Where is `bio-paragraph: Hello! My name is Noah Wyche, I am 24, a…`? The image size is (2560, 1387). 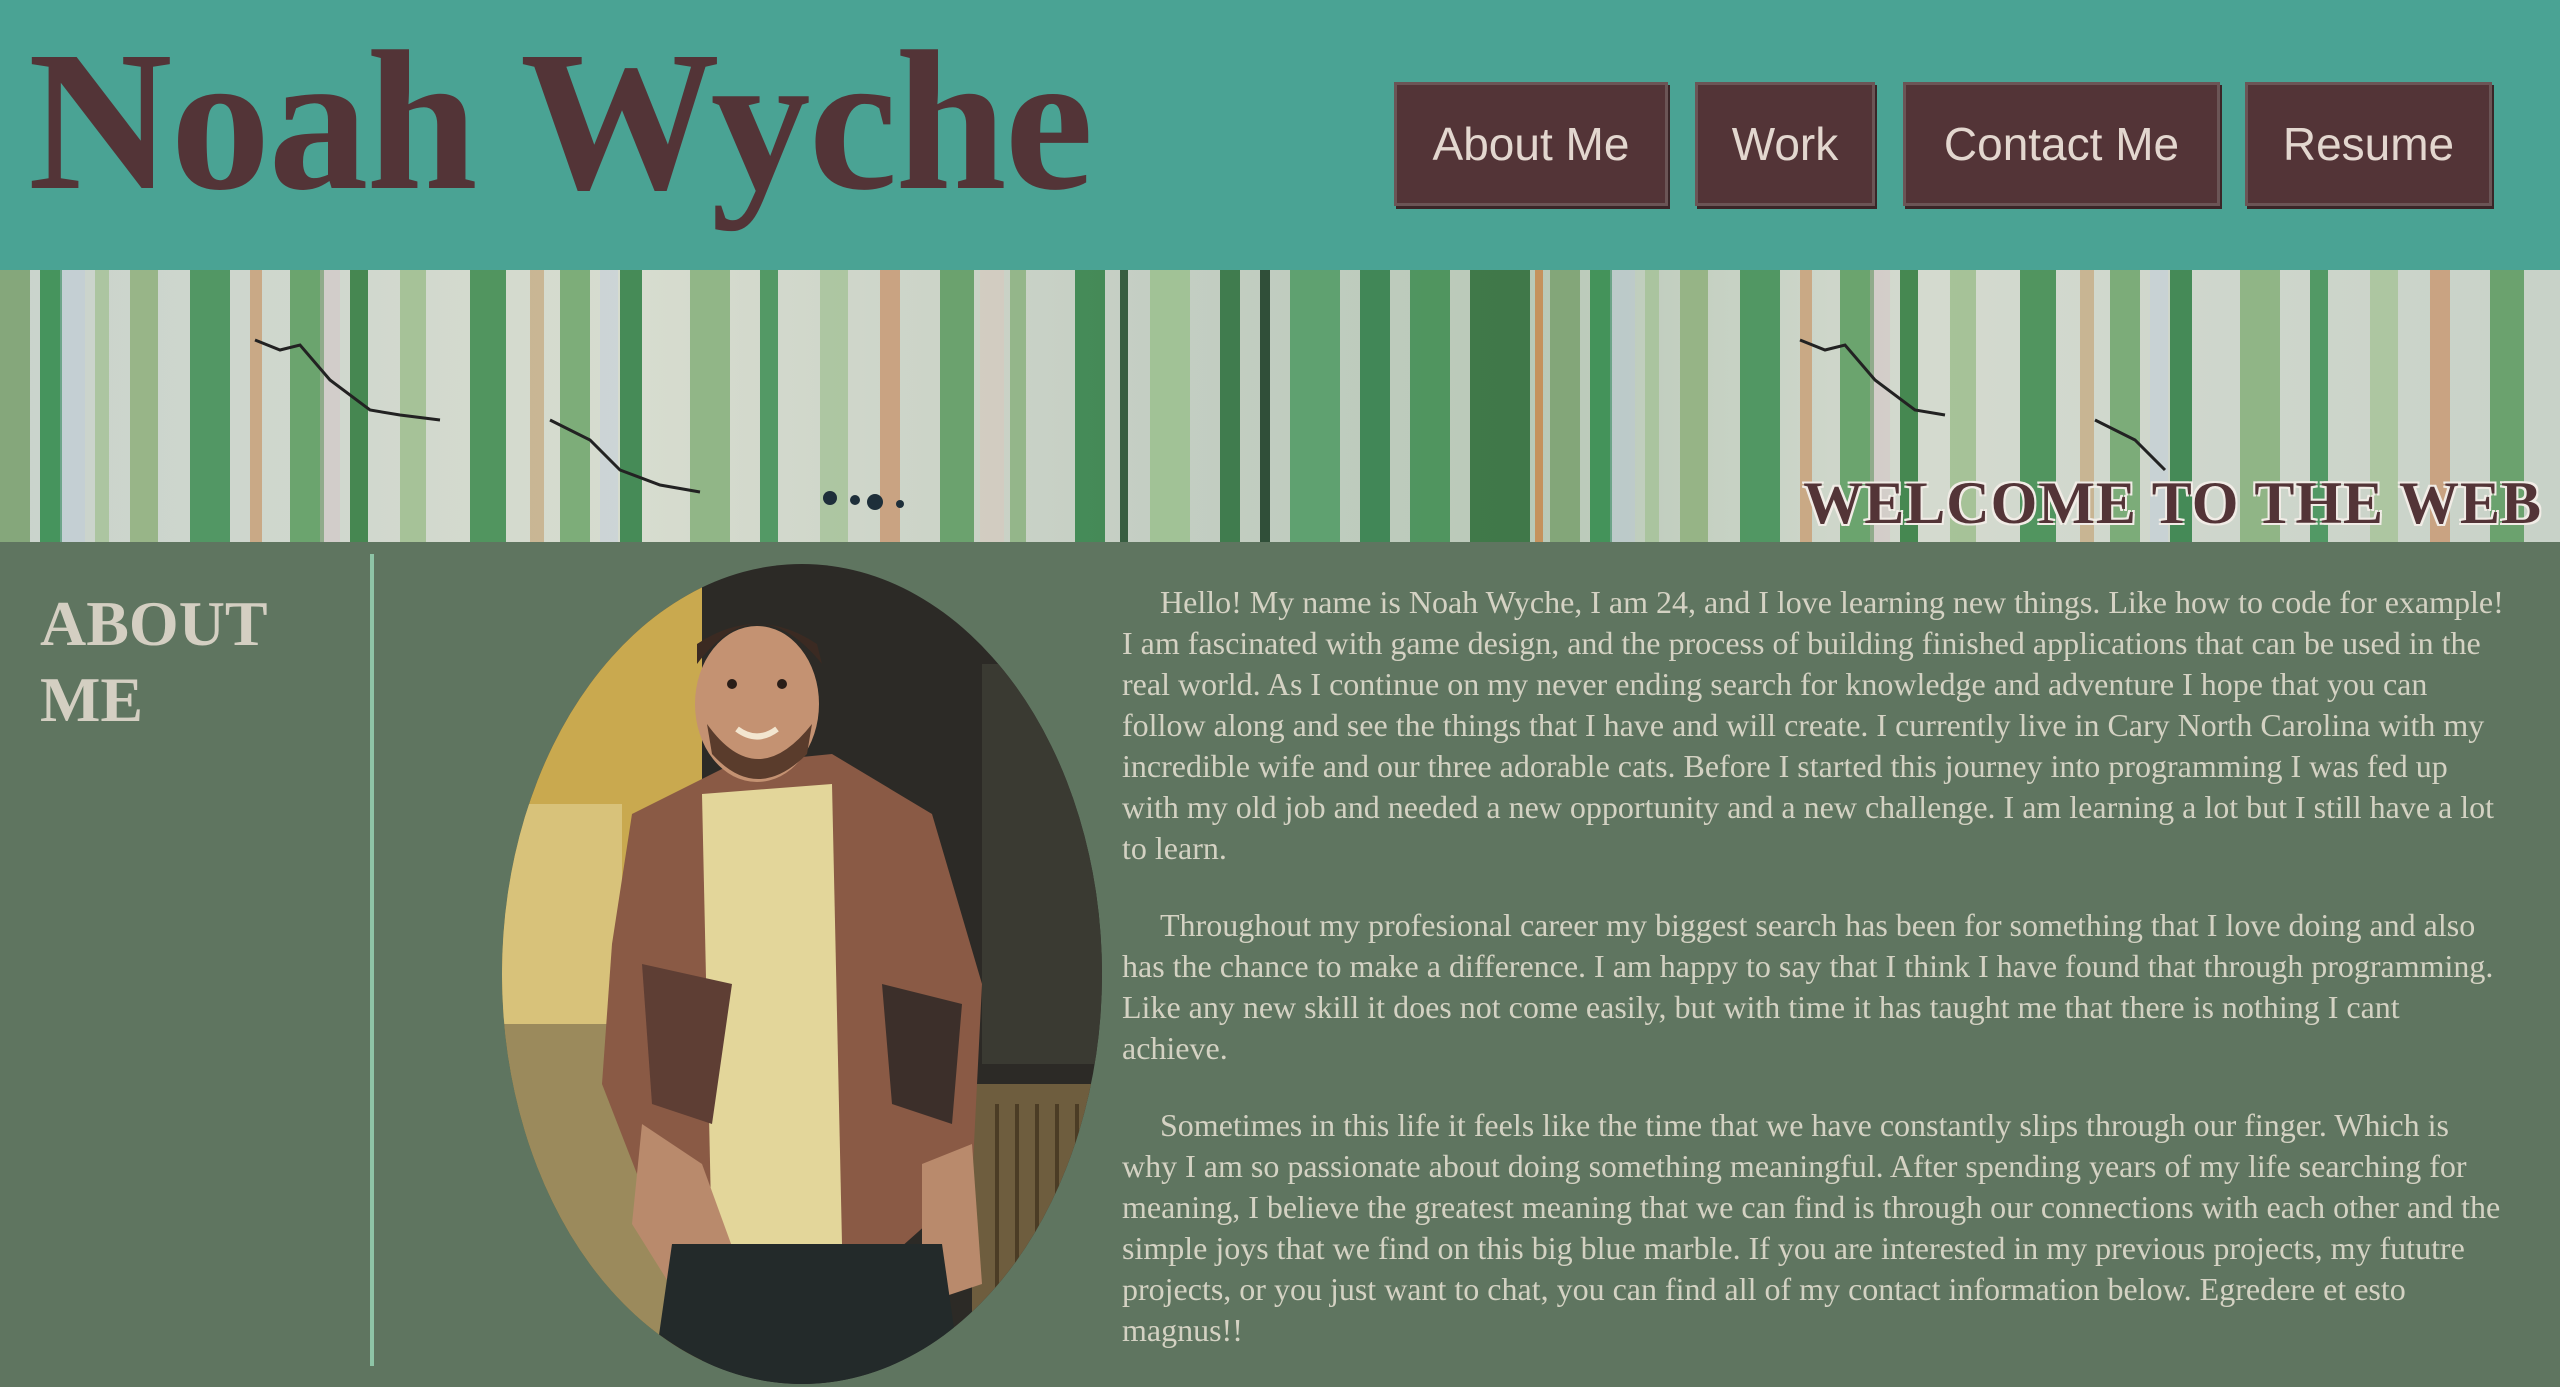
bio-paragraph: Hello! My name is Noah Wyche, I am 24, a… is located at coordinates (1813, 725).